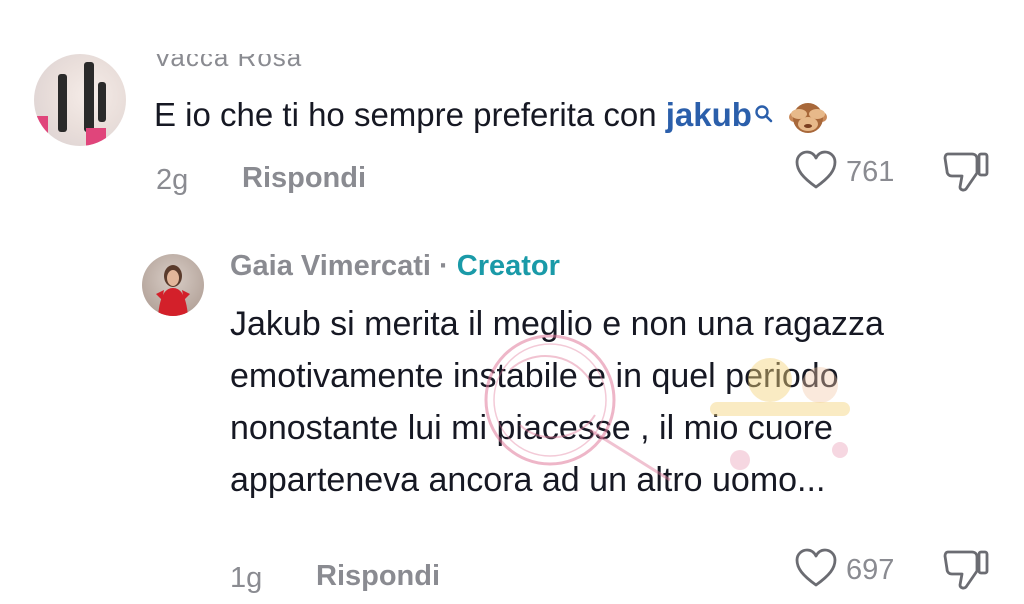 The height and width of the screenshot is (604, 1024). Describe the element at coordinates (173, 285) in the screenshot. I see `creator-avatar` at that location.